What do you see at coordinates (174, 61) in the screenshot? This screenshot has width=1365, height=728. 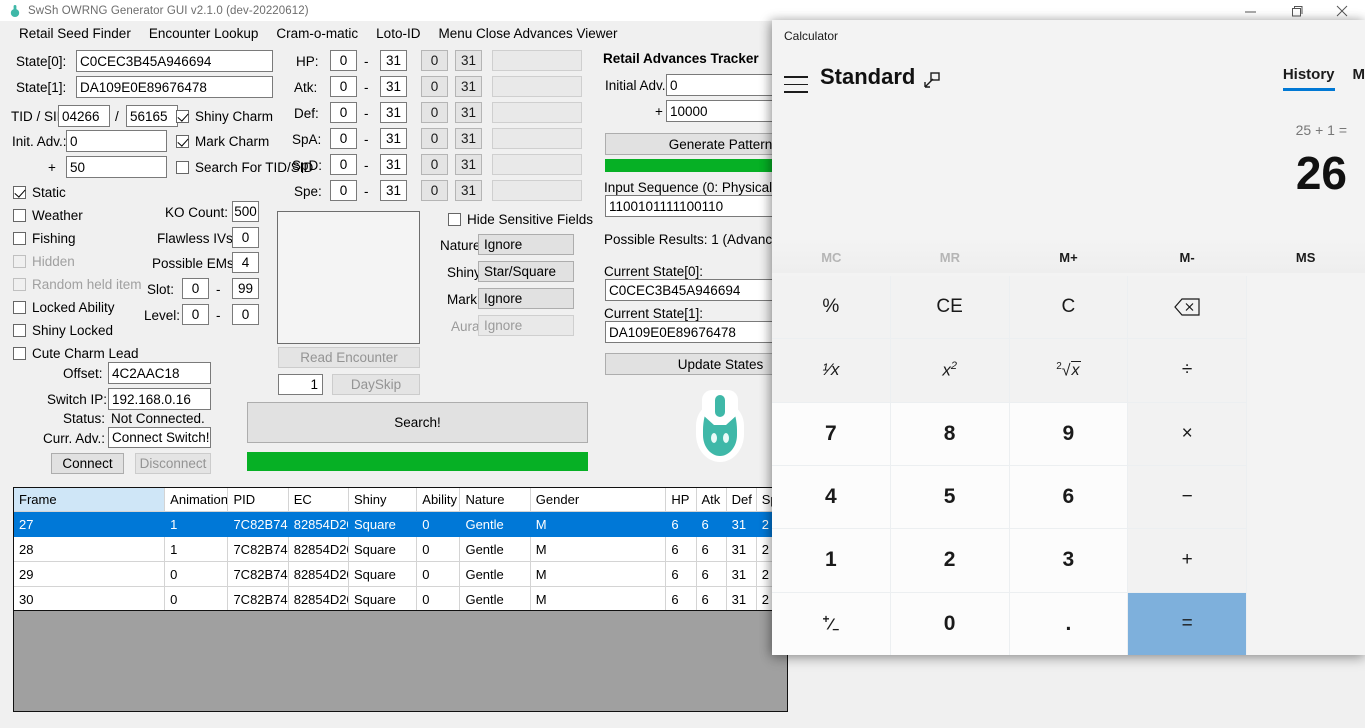 I see `state0-input: C0CEC3B45A946694` at bounding box center [174, 61].